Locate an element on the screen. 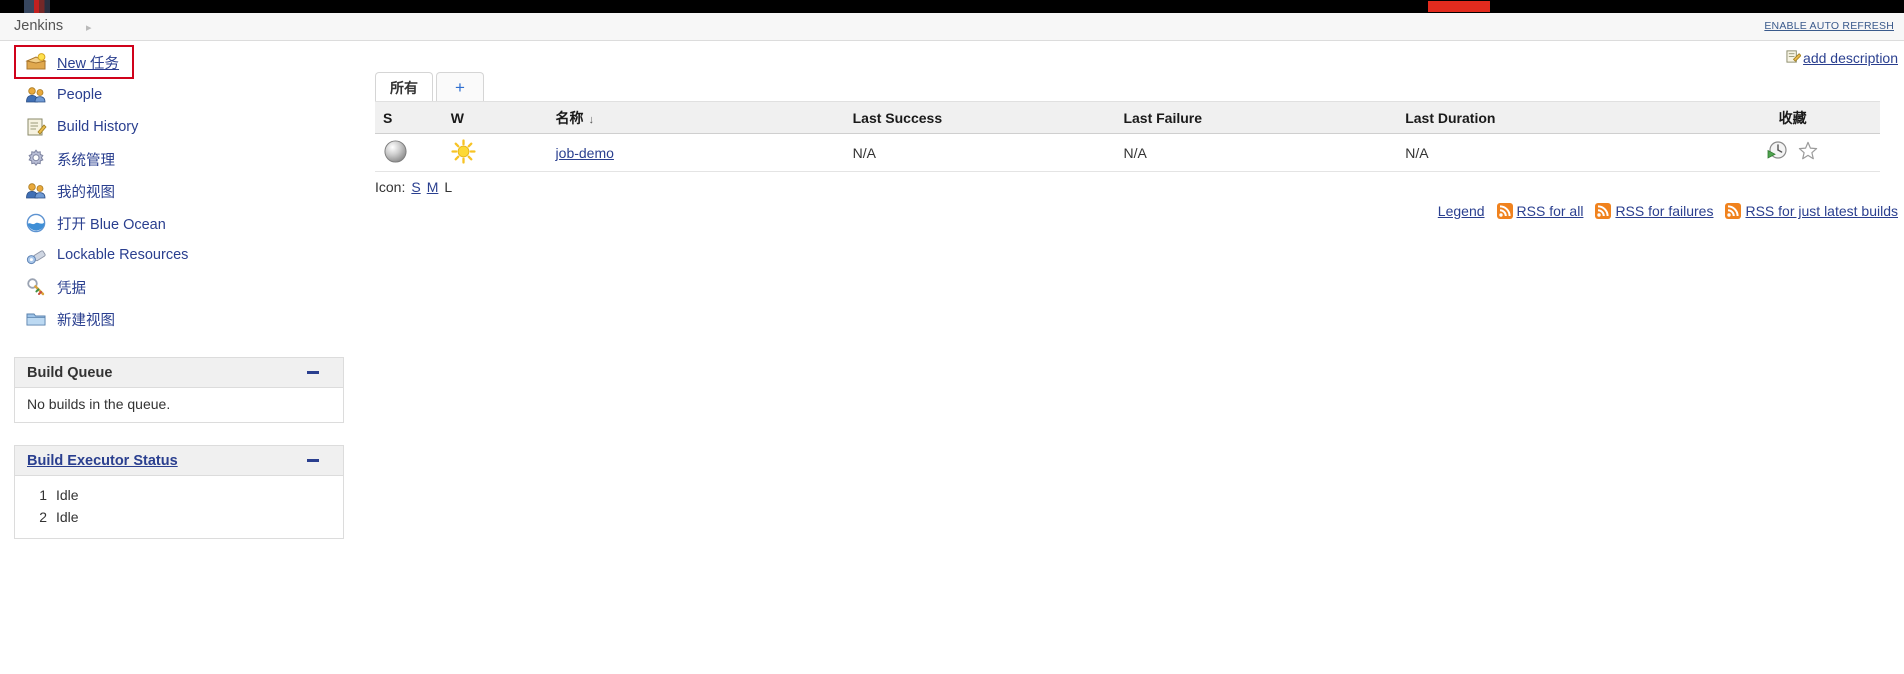 This screenshot has width=1904, height=674. add-description-link: add description is located at coordinates (1842, 58).